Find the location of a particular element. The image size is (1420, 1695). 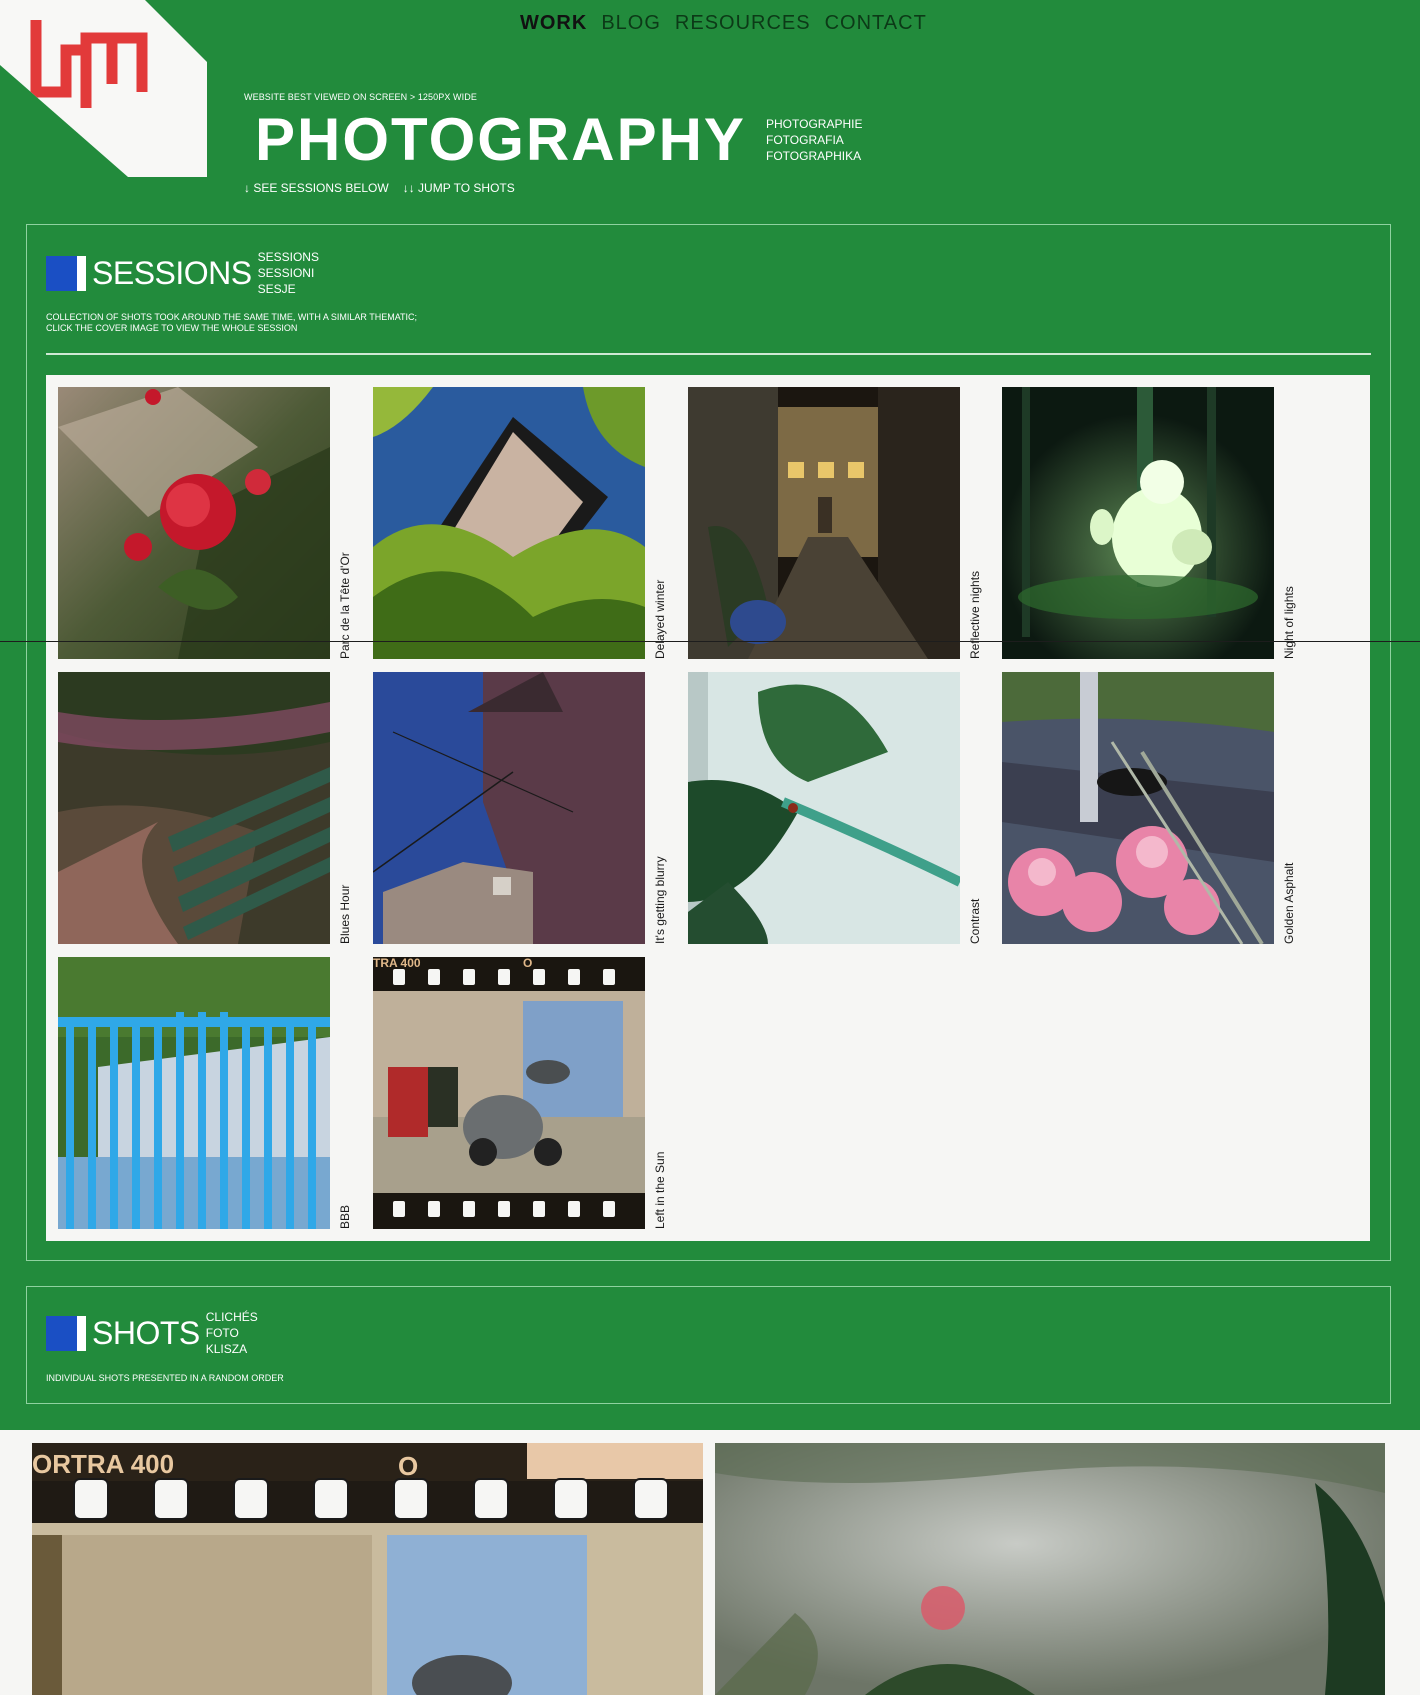

shots-translations: CLICHÉS FOTO KLISZA is located at coordinates (232, 1333).